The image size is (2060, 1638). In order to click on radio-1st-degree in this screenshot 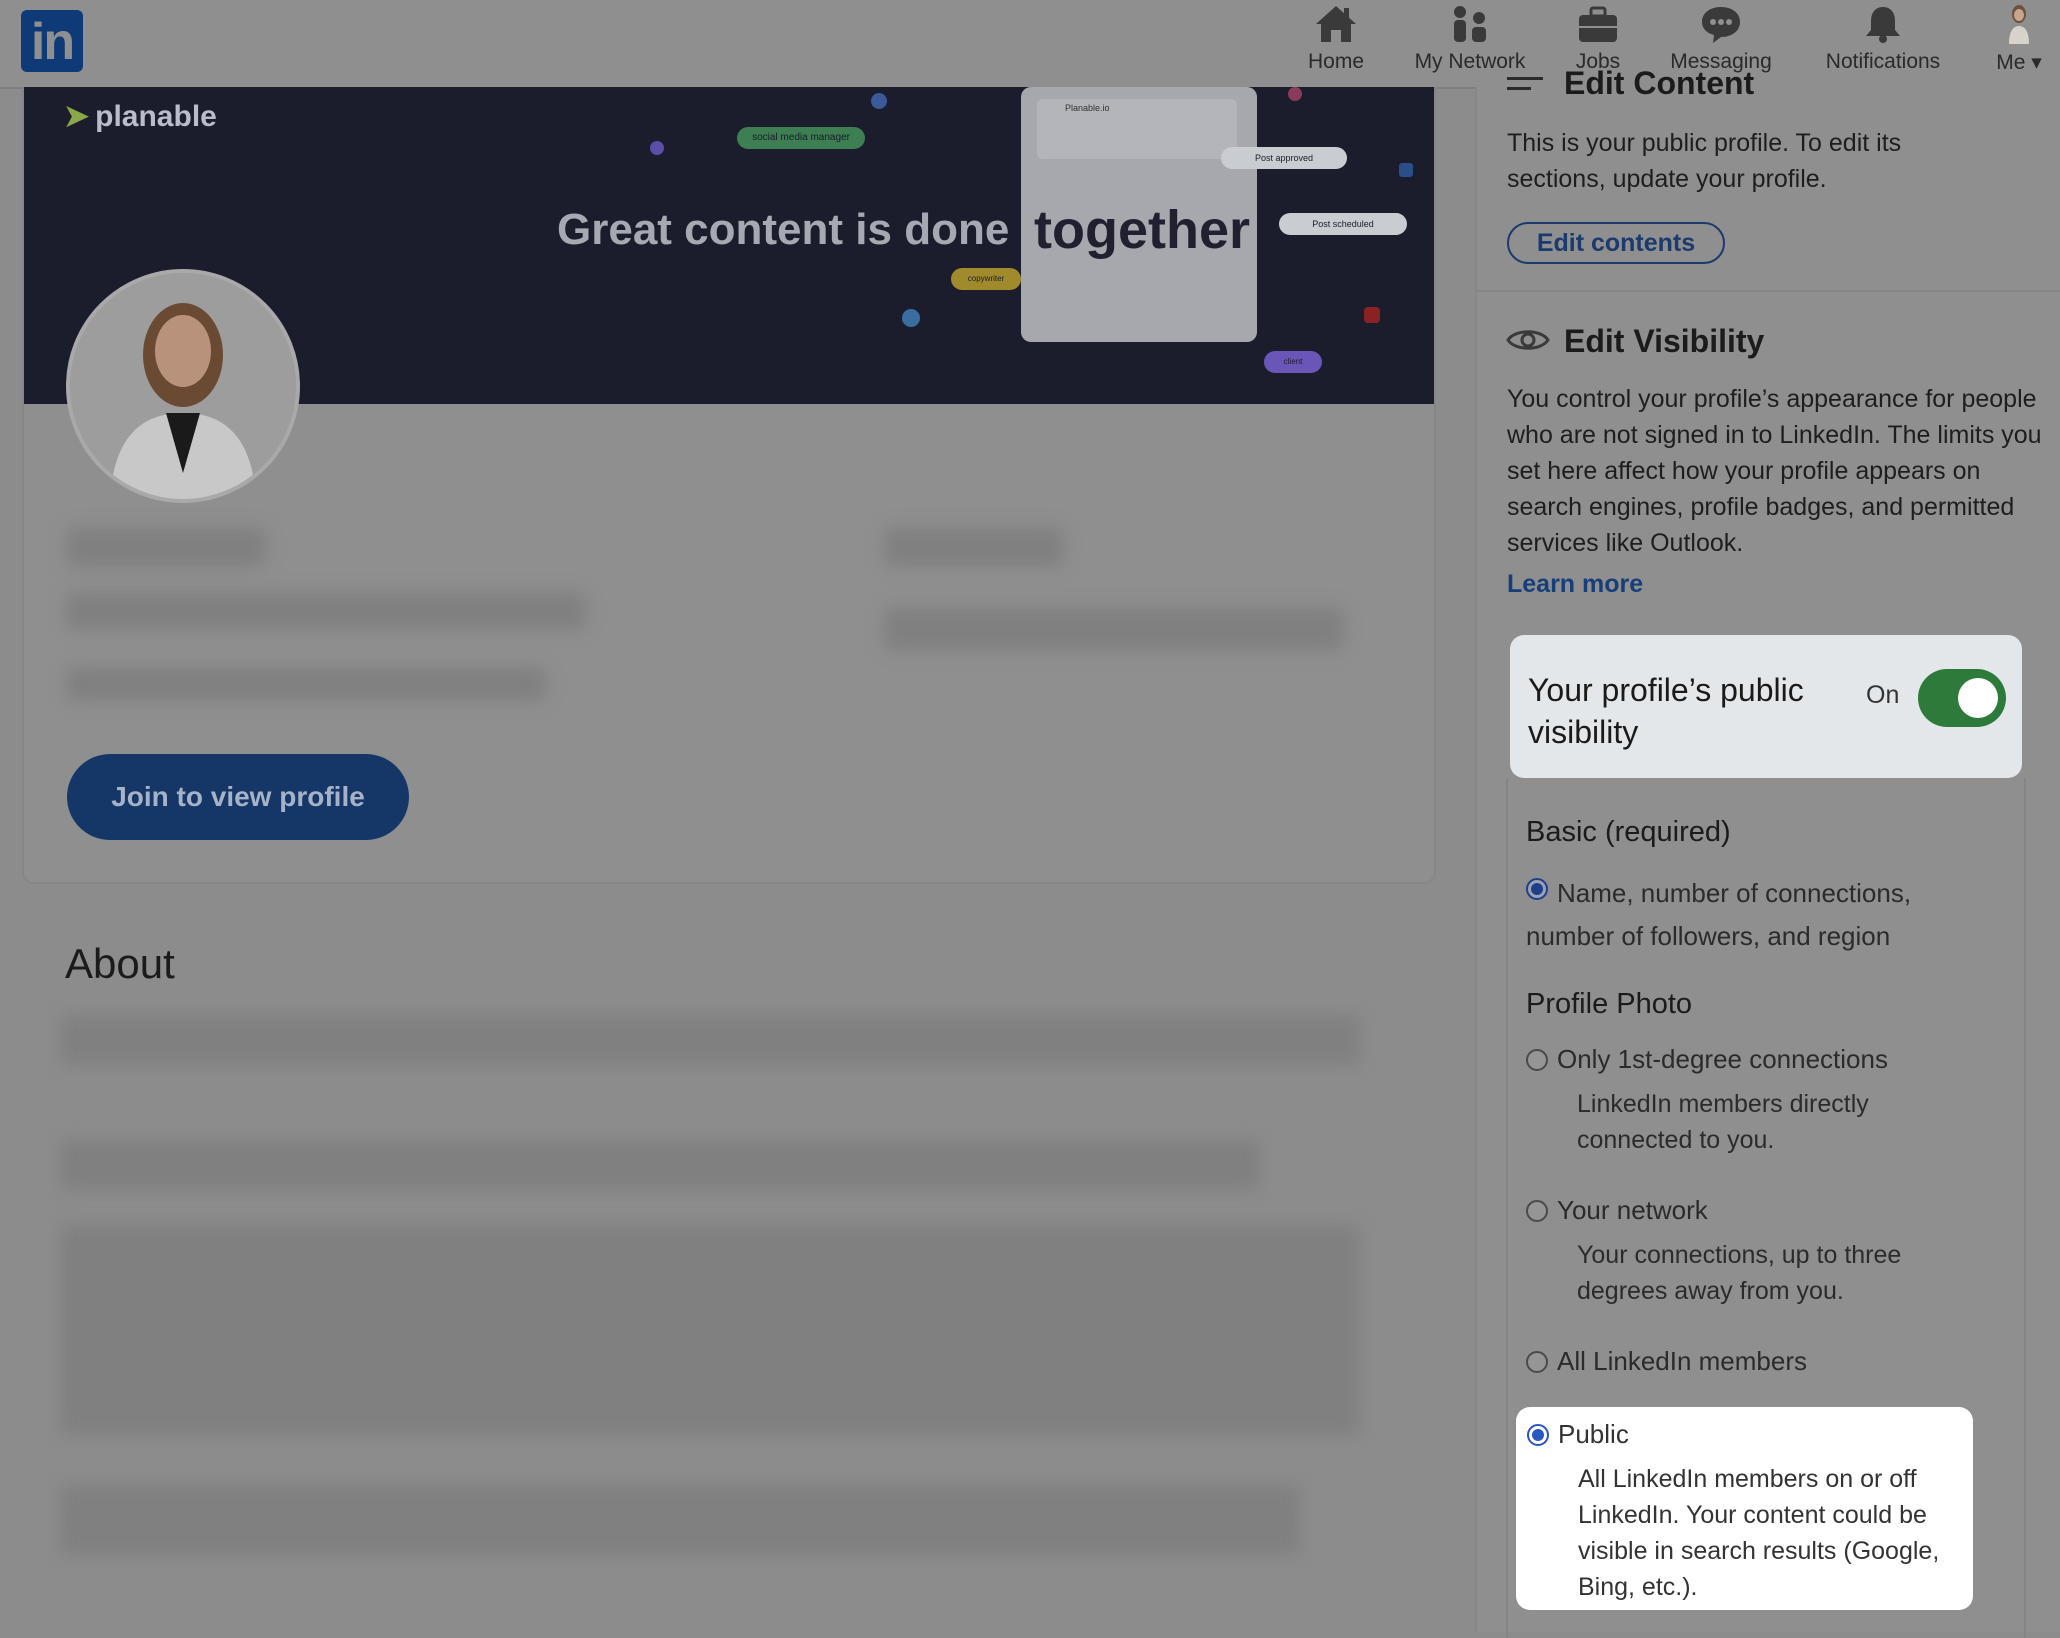, I will do `click(1537, 1060)`.